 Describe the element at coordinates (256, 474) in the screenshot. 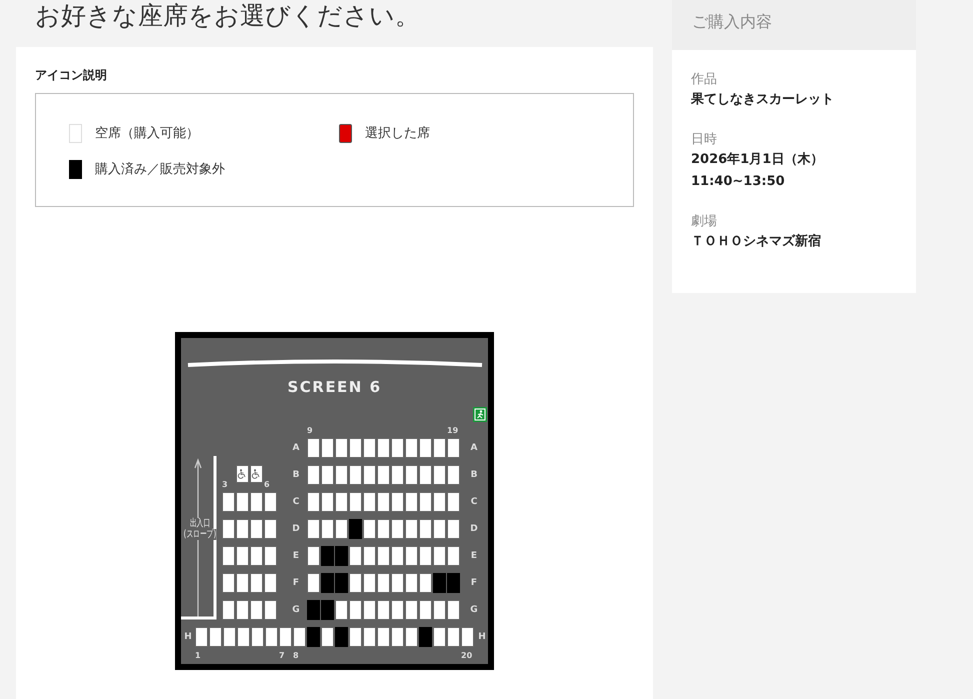

I see `wheelchair-seat` at that location.